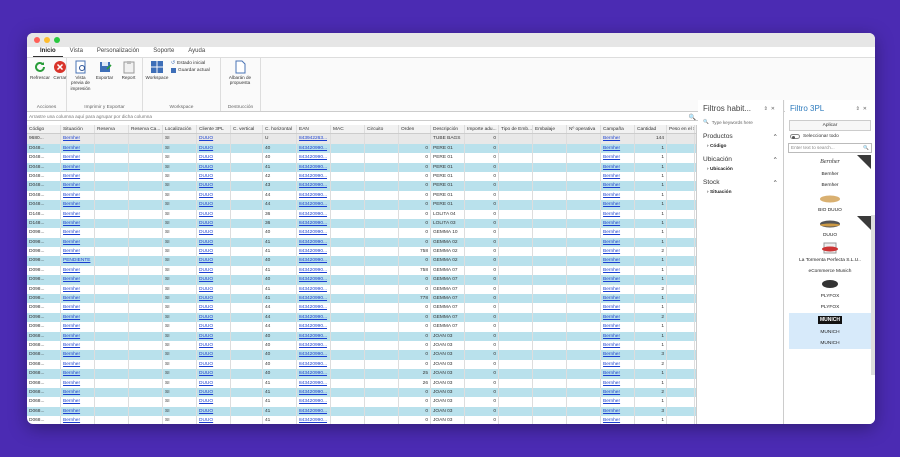  I want to click on column-header: Reserva, so click(112, 129).